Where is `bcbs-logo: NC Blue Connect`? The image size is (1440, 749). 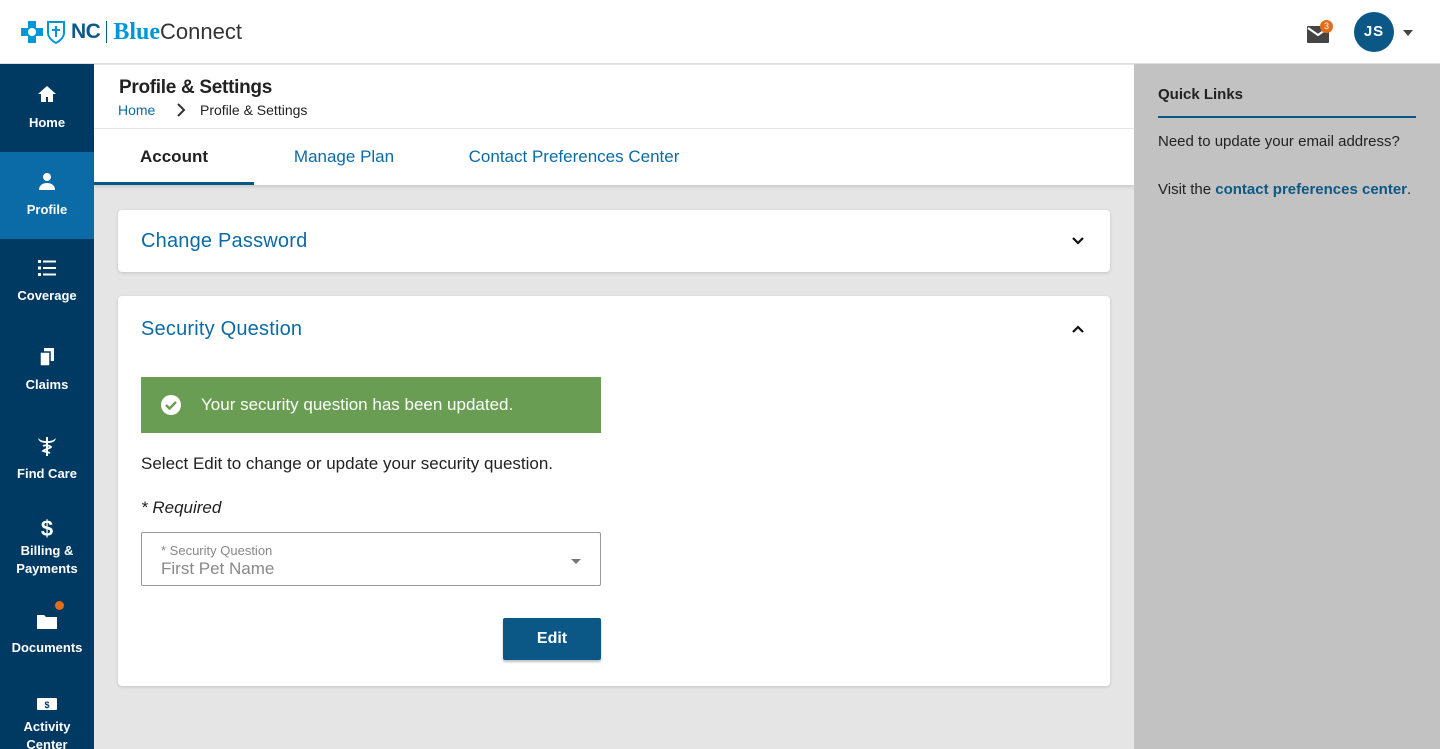
bcbs-logo: NC Blue Connect is located at coordinates (131, 32).